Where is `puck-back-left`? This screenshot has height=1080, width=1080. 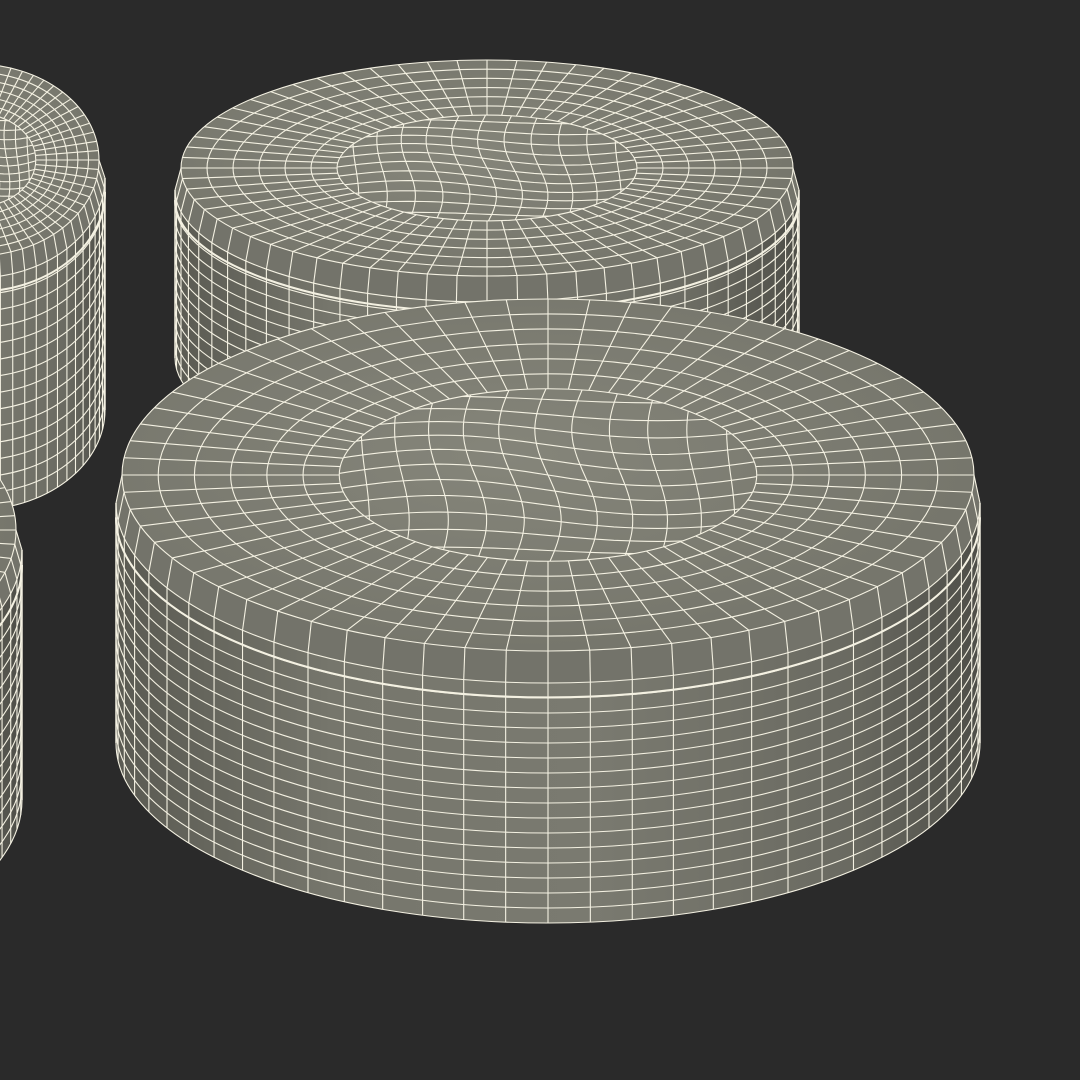
puck-back-left is located at coordinates (53, 287).